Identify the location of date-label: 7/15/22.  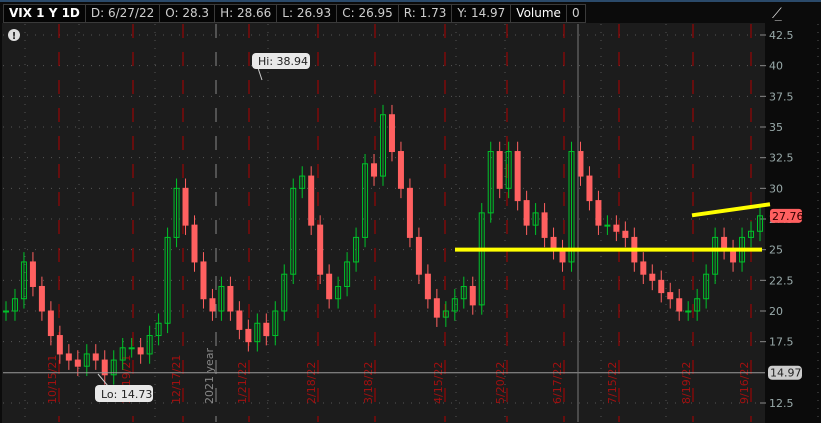
(612, 383).